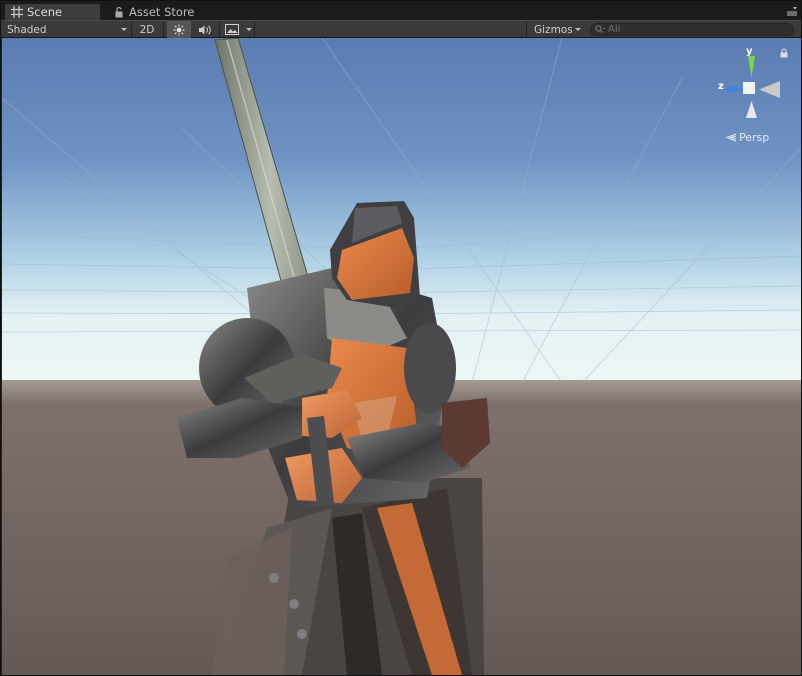 This screenshot has height=676, width=802. I want to click on window-menu-icon, so click(792, 11).